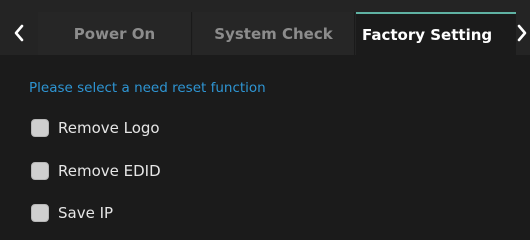  I want to click on chevron-left-icon, so click(19, 33).